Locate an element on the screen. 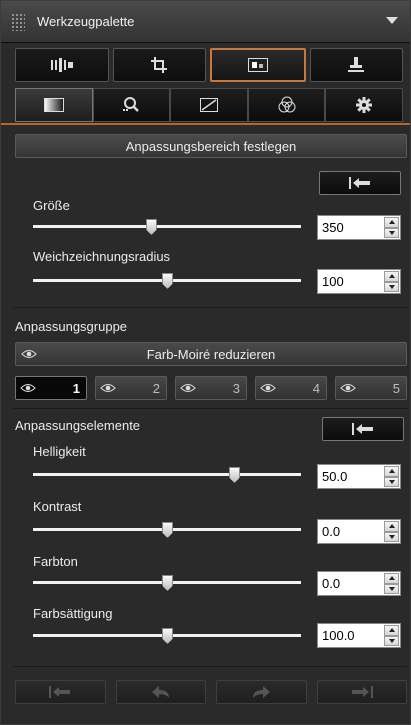  gear-icon is located at coordinates (364, 105).